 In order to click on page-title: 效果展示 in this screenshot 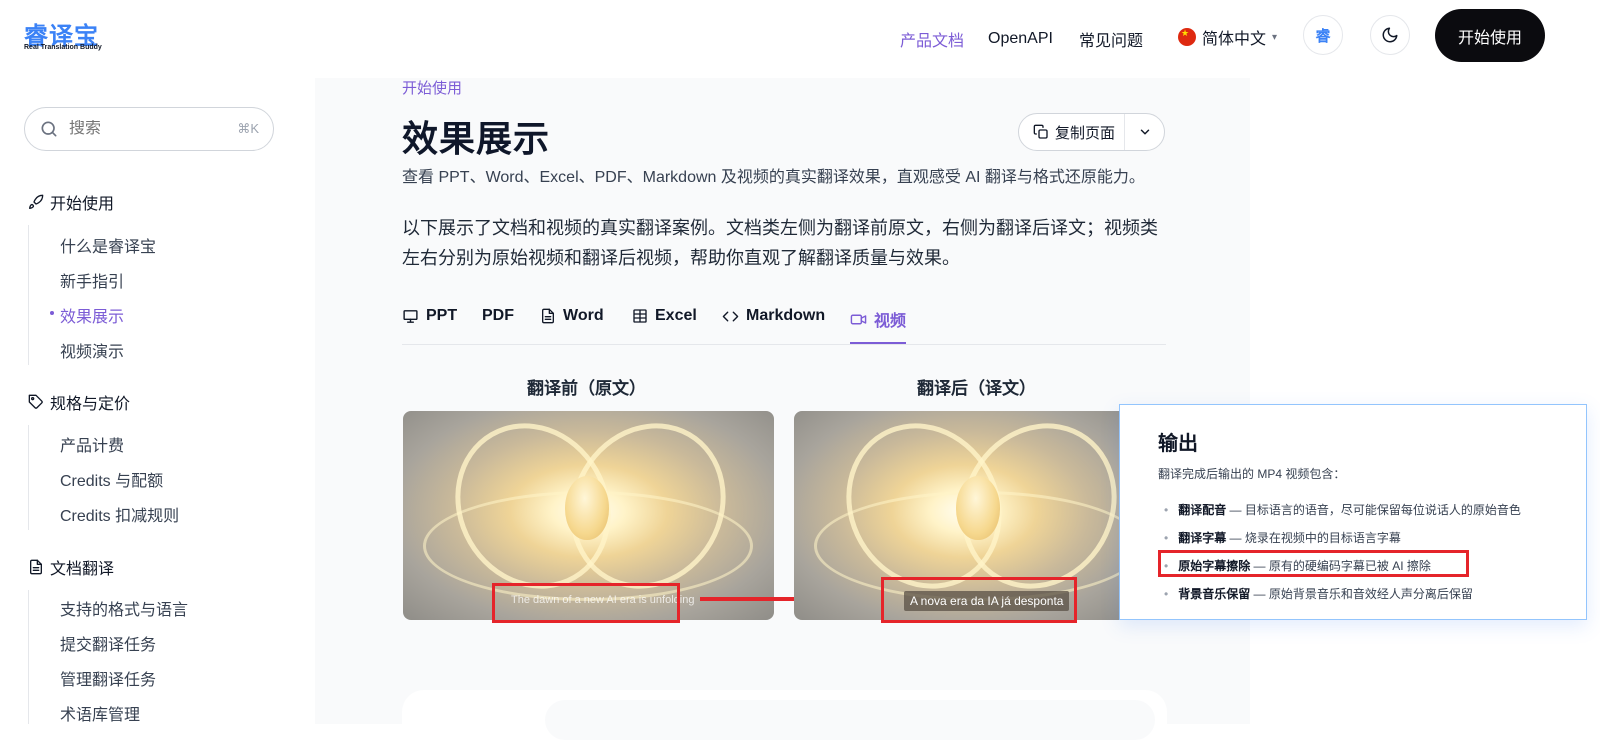, I will do `click(476, 139)`.